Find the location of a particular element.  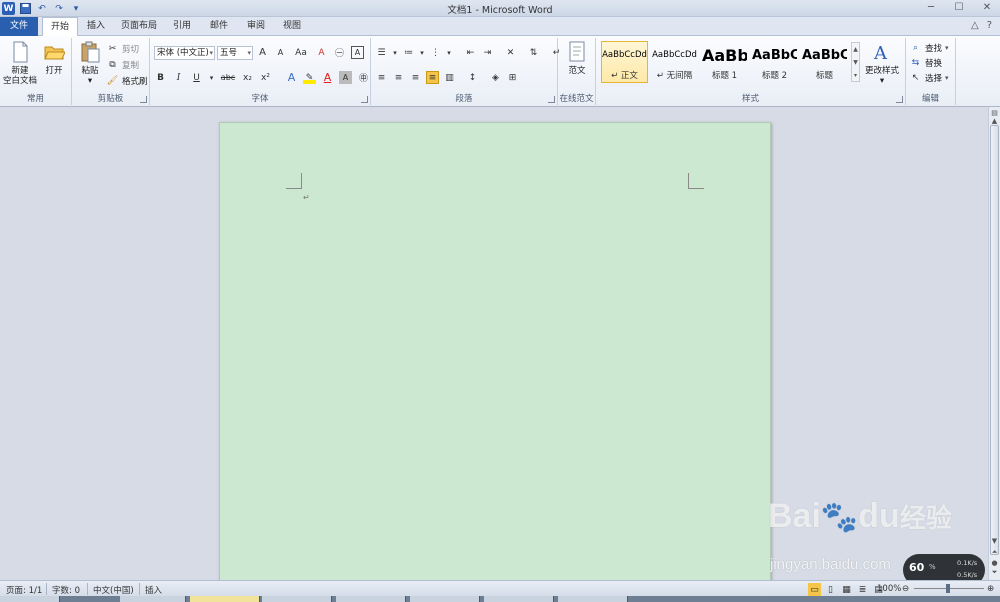

next-page-icon: ⏷ is located at coordinates (994, 572).